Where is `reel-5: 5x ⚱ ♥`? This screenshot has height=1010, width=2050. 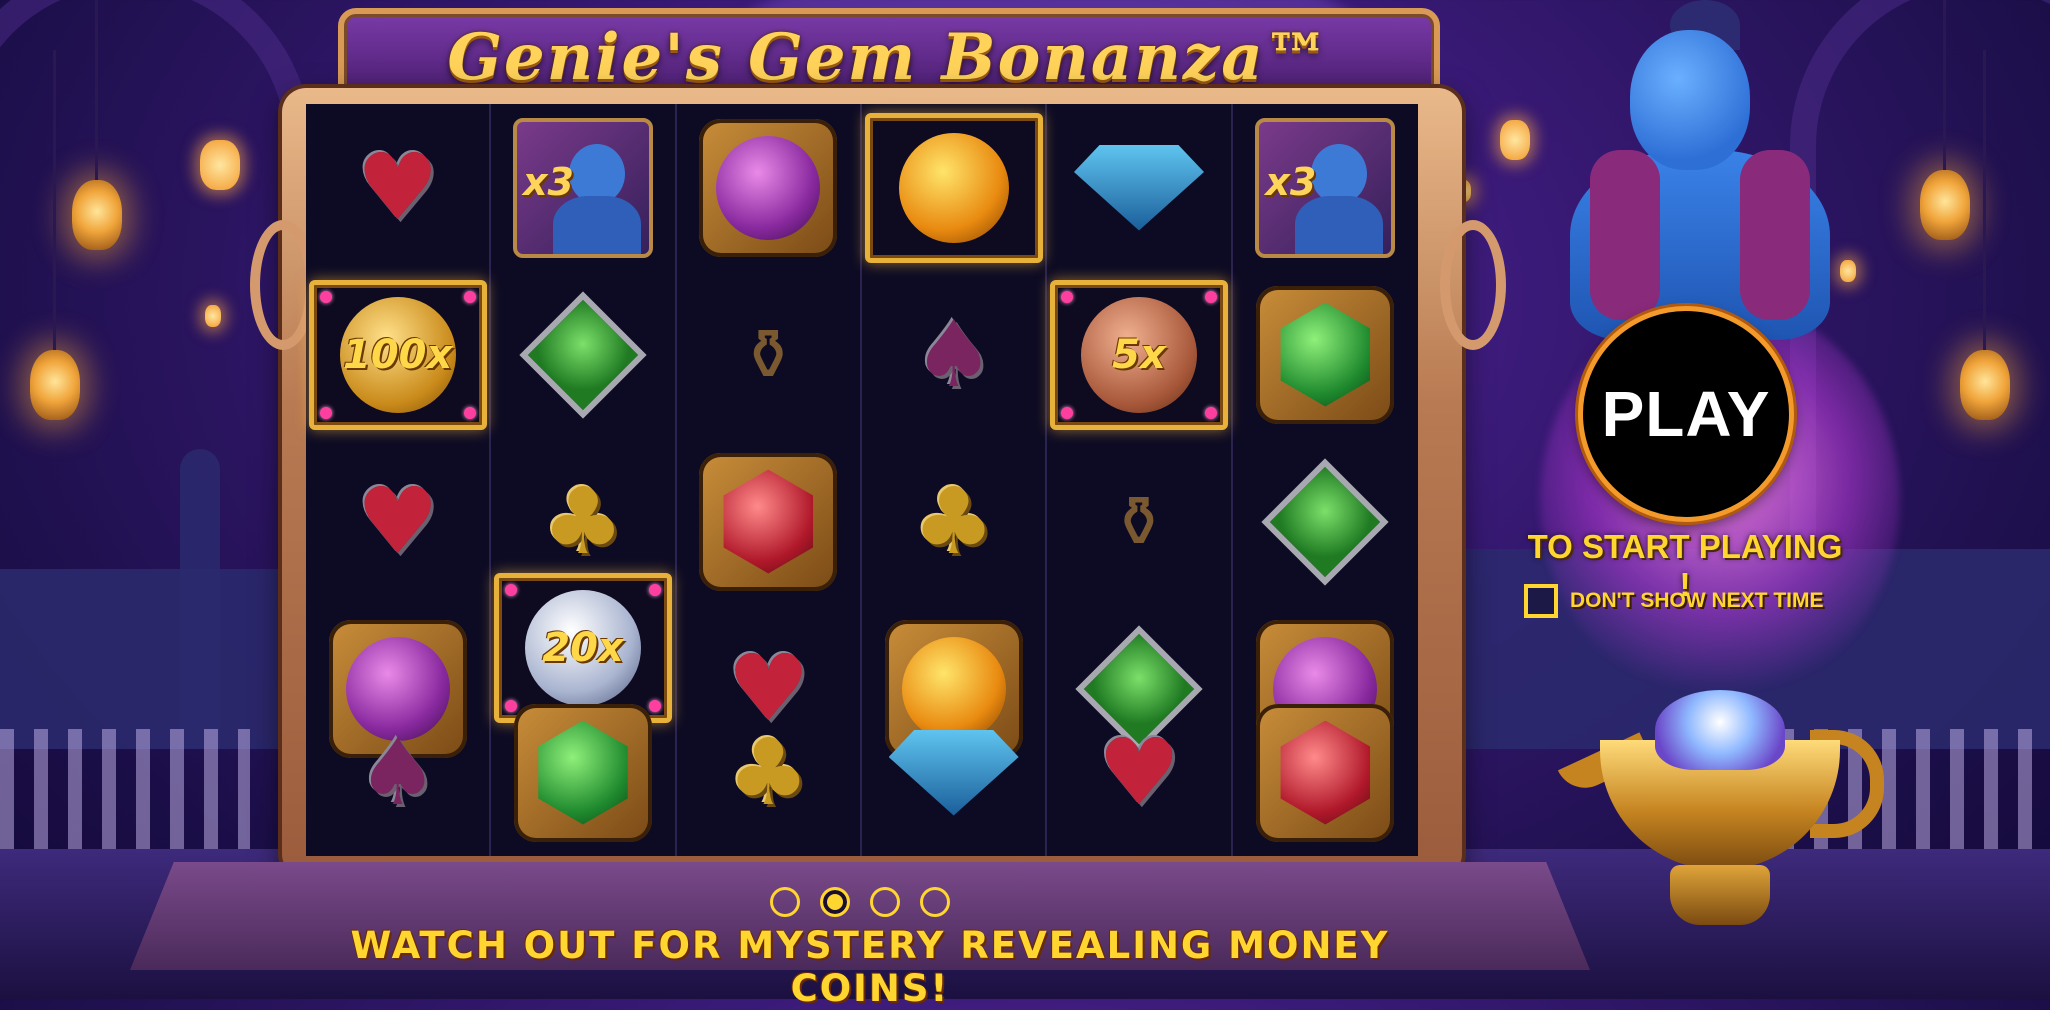
reel-5: 5x ⚱ ♥ is located at coordinates (1140, 480).